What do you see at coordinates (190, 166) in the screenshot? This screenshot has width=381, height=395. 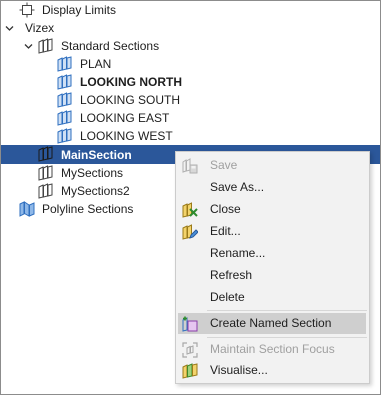 I see `save-icon` at bounding box center [190, 166].